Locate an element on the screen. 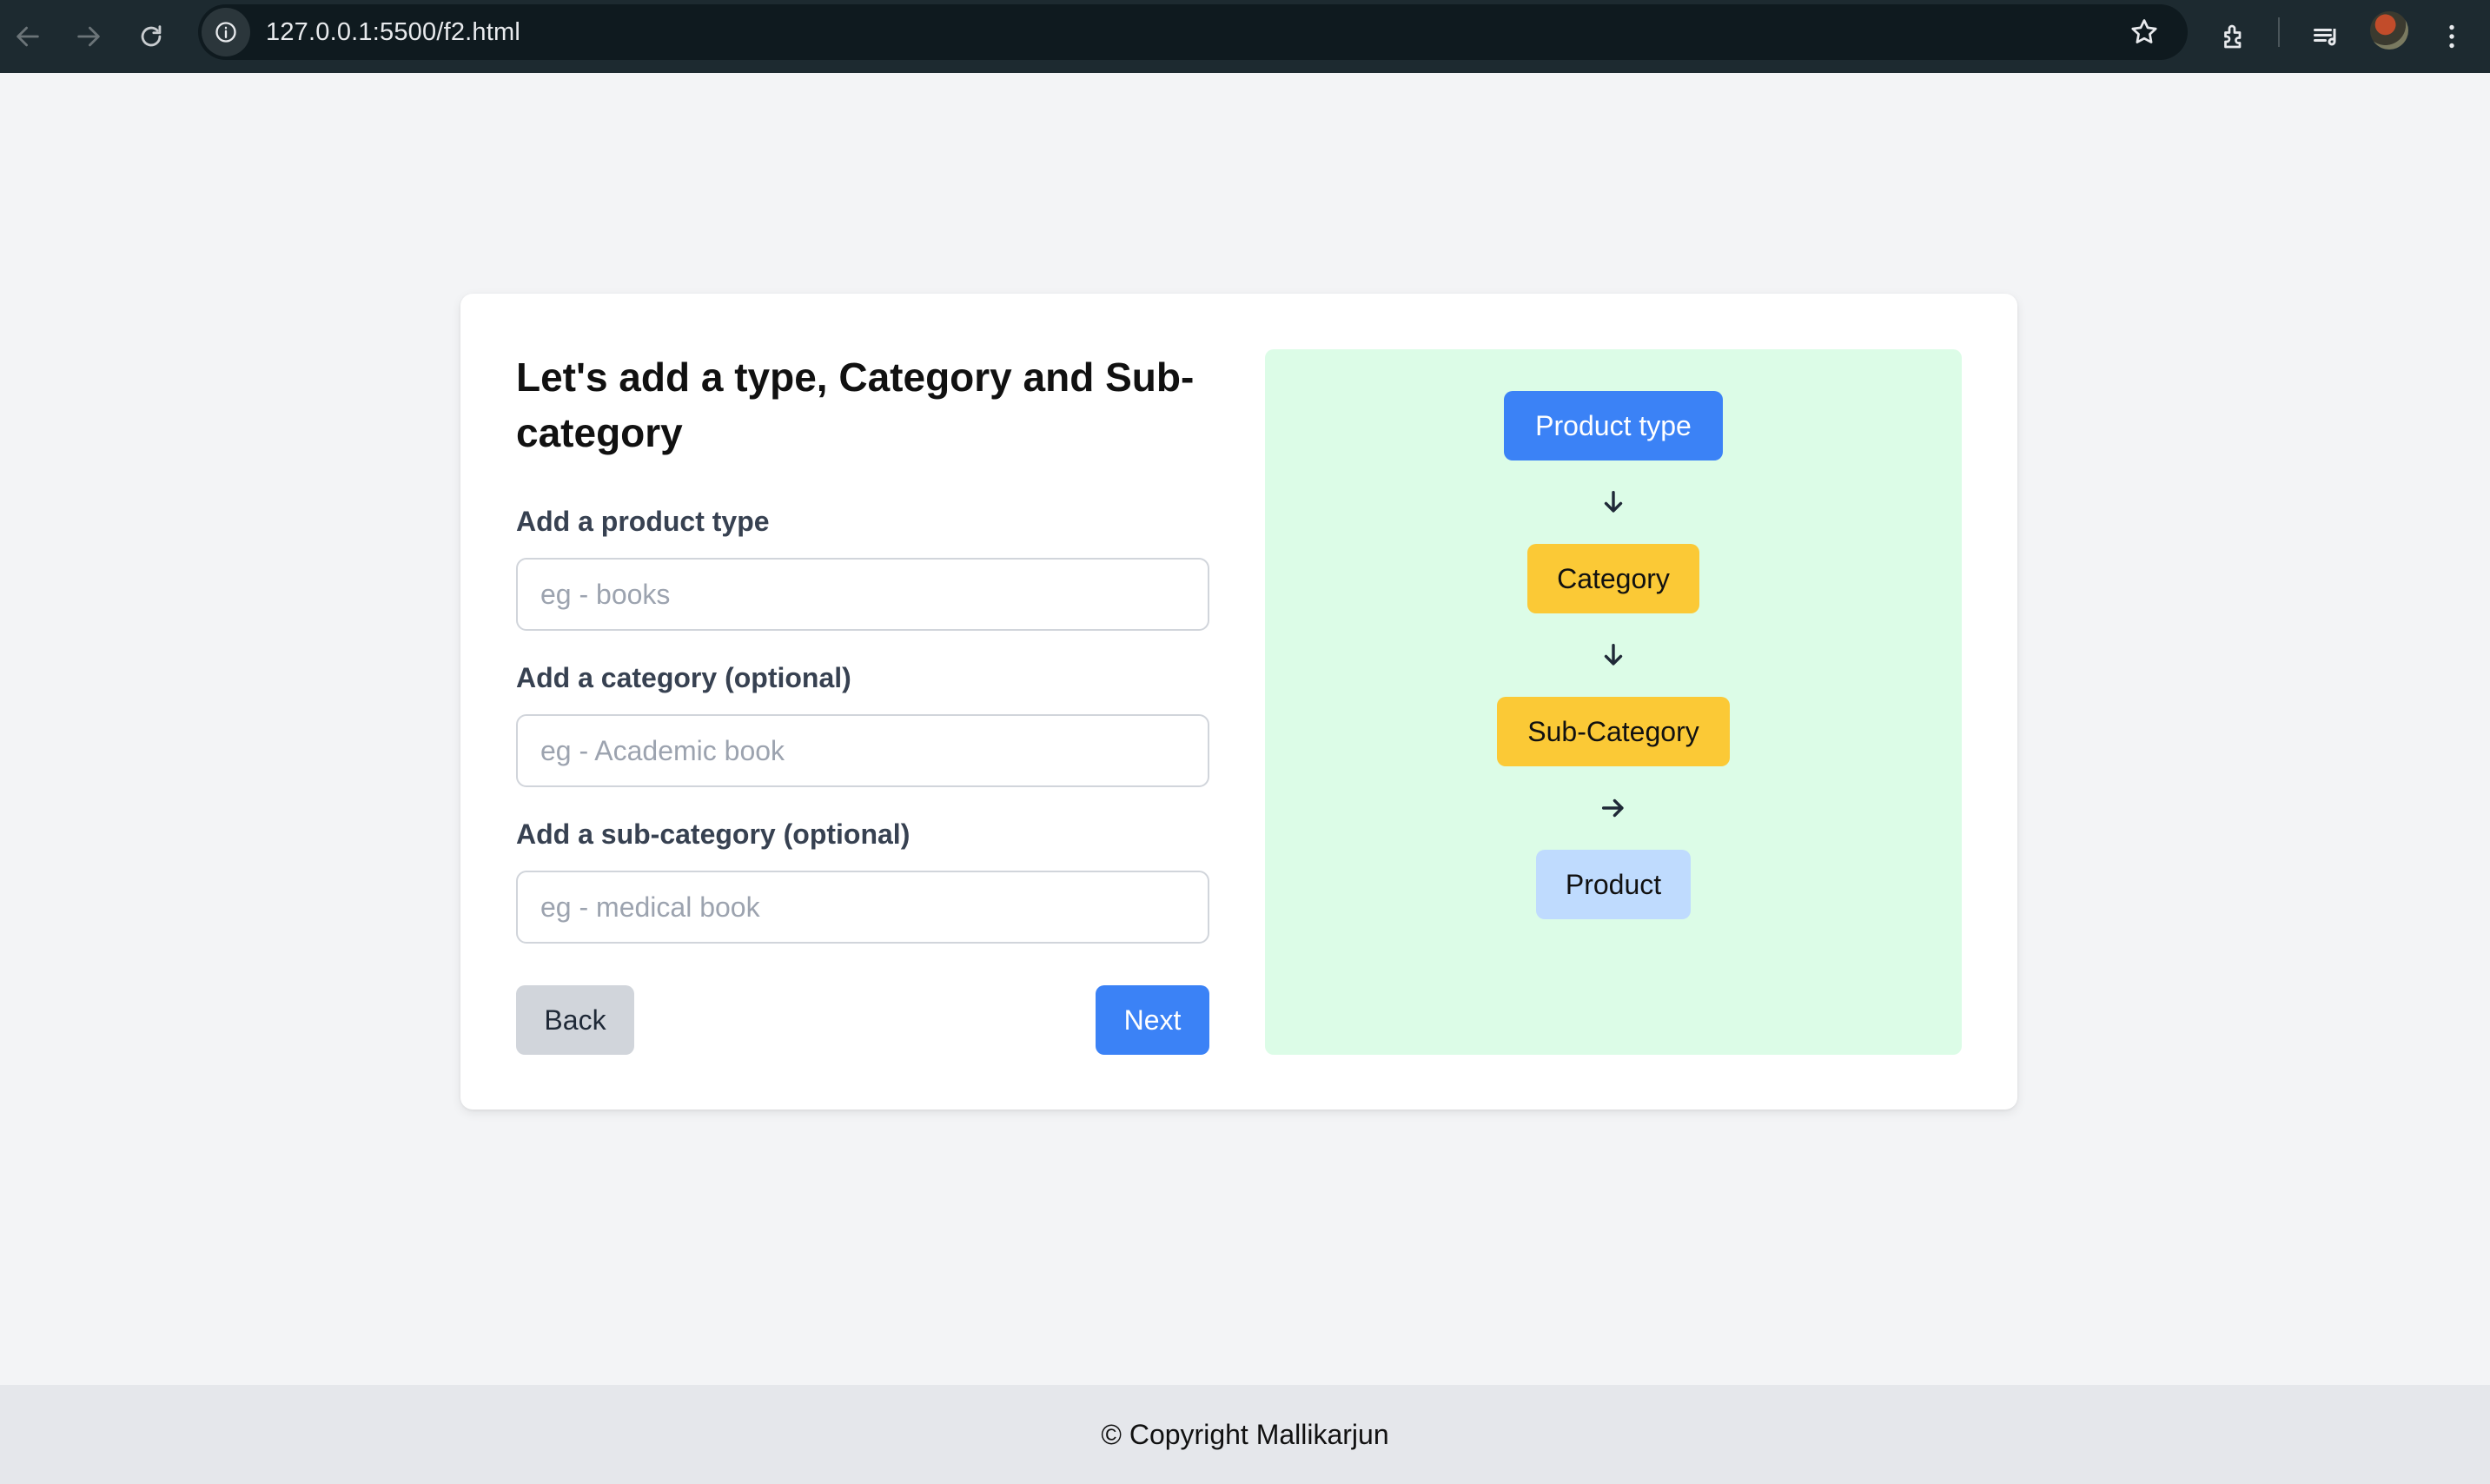 Image resolution: width=2490 pixels, height=1484 pixels. sub-category-input is located at coordinates (862, 907).